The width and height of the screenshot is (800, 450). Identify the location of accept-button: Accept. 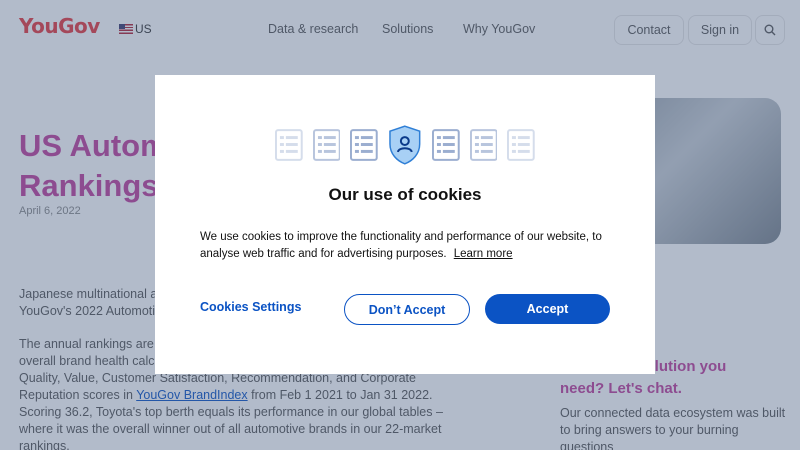
(547, 309).